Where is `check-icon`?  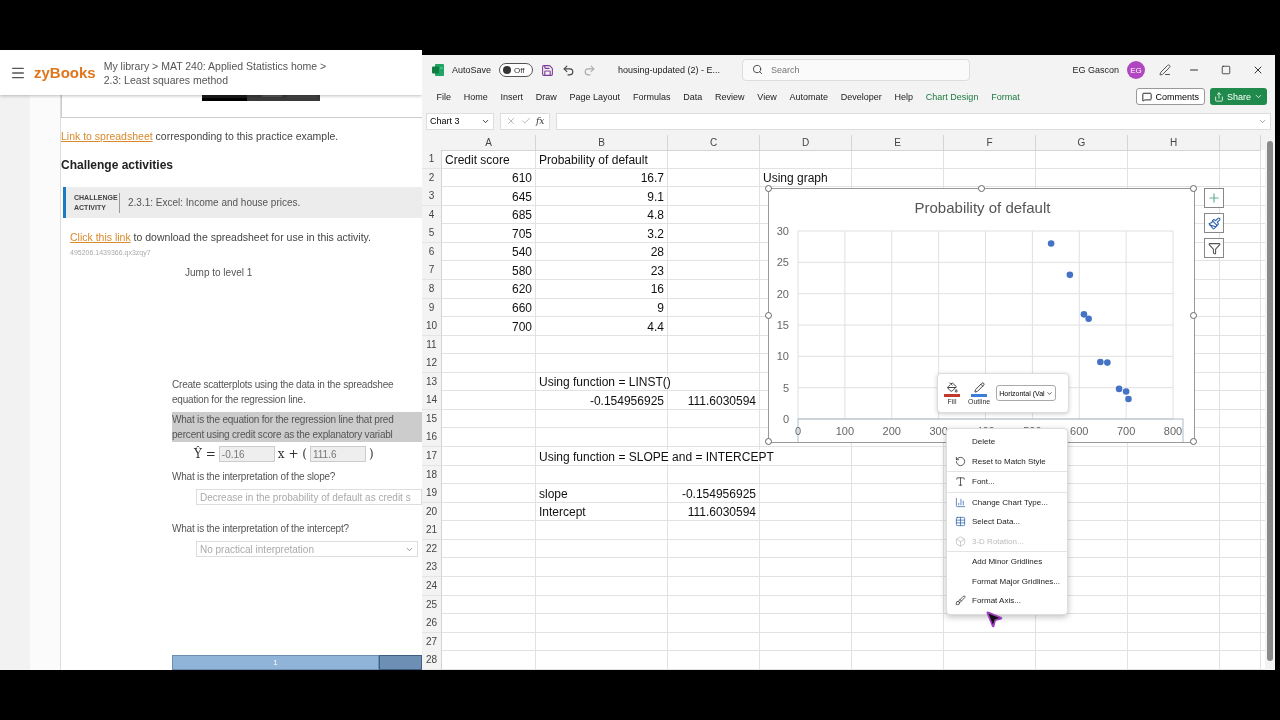
check-icon is located at coordinates (526, 121).